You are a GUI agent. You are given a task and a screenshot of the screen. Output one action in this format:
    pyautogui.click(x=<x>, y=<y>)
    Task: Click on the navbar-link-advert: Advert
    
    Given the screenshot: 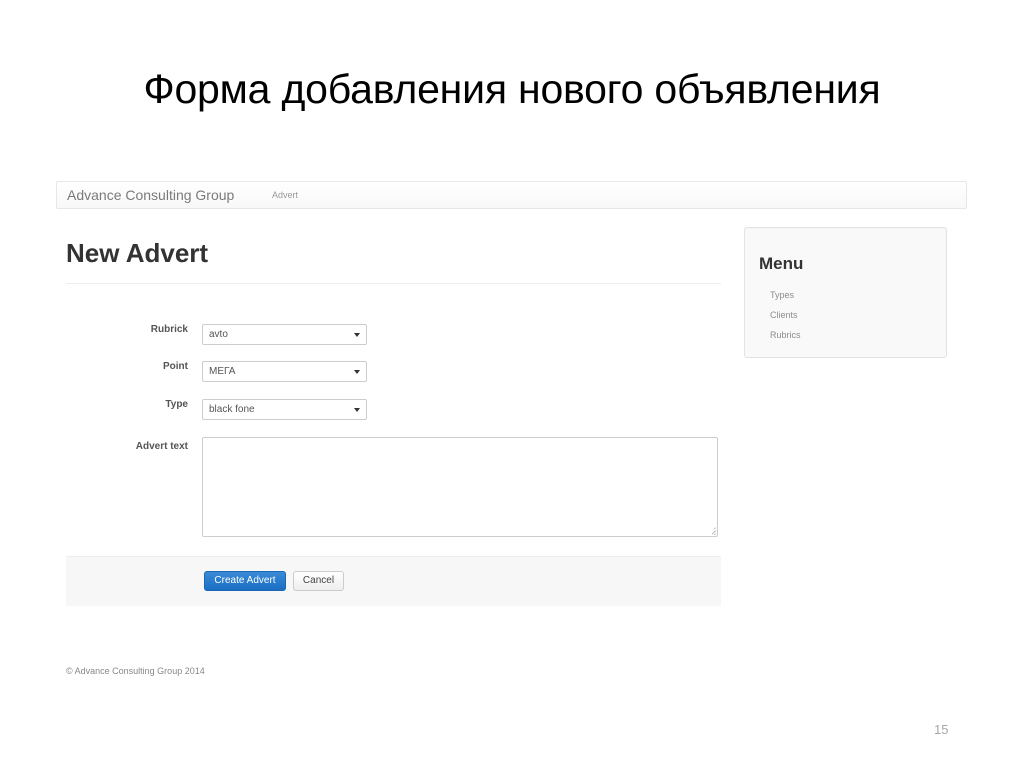 What is the action you would take?
    pyautogui.click(x=285, y=195)
    